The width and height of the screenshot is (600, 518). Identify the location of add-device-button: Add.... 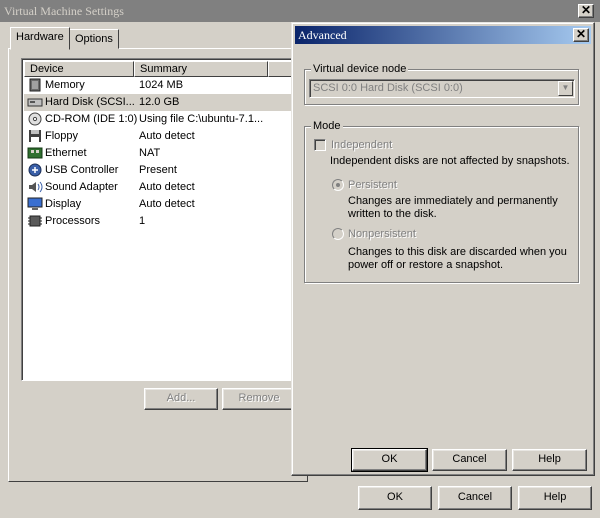
(181, 399).